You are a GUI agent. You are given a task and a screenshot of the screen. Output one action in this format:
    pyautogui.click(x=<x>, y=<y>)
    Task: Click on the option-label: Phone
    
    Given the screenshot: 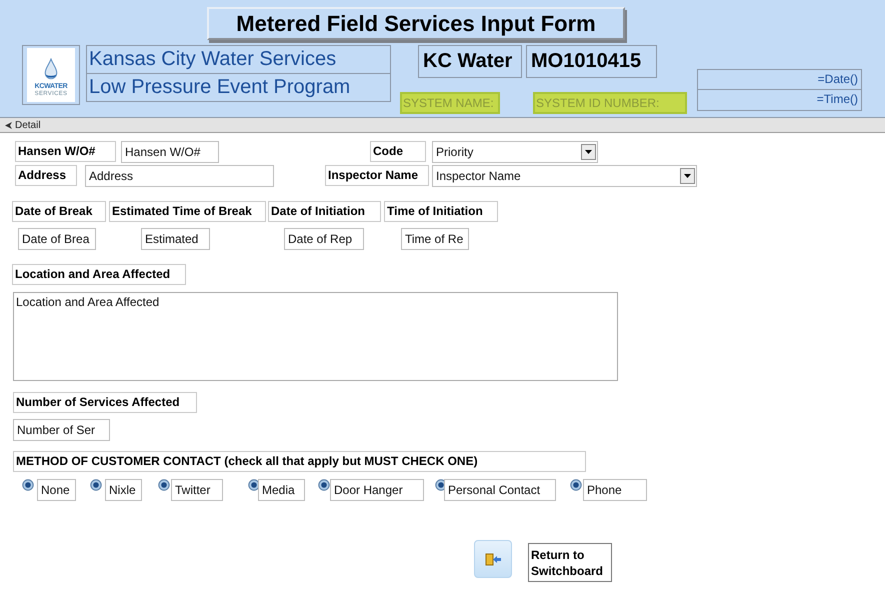 What is the action you would take?
    pyautogui.click(x=615, y=490)
    